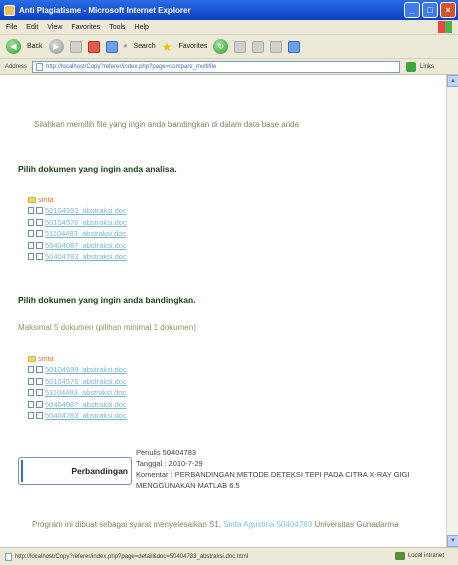  I want to click on scroll-up-icon: ▲, so click(452, 81).